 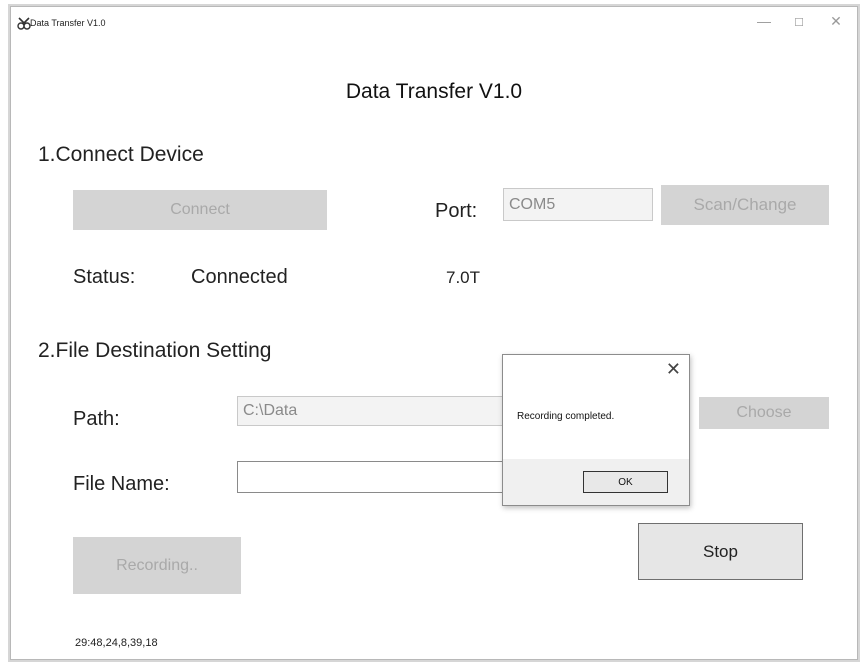 I want to click on field-strength-value: 7.0T, so click(x=463, y=277).